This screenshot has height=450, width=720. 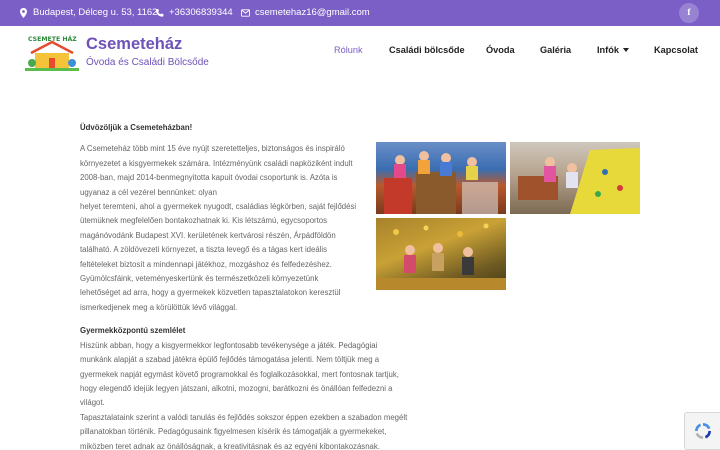 What do you see at coordinates (95, 12) in the screenshot?
I see `address-text: Budapest, Délceg u. 53, 1162` at bounding box center [95, 12].